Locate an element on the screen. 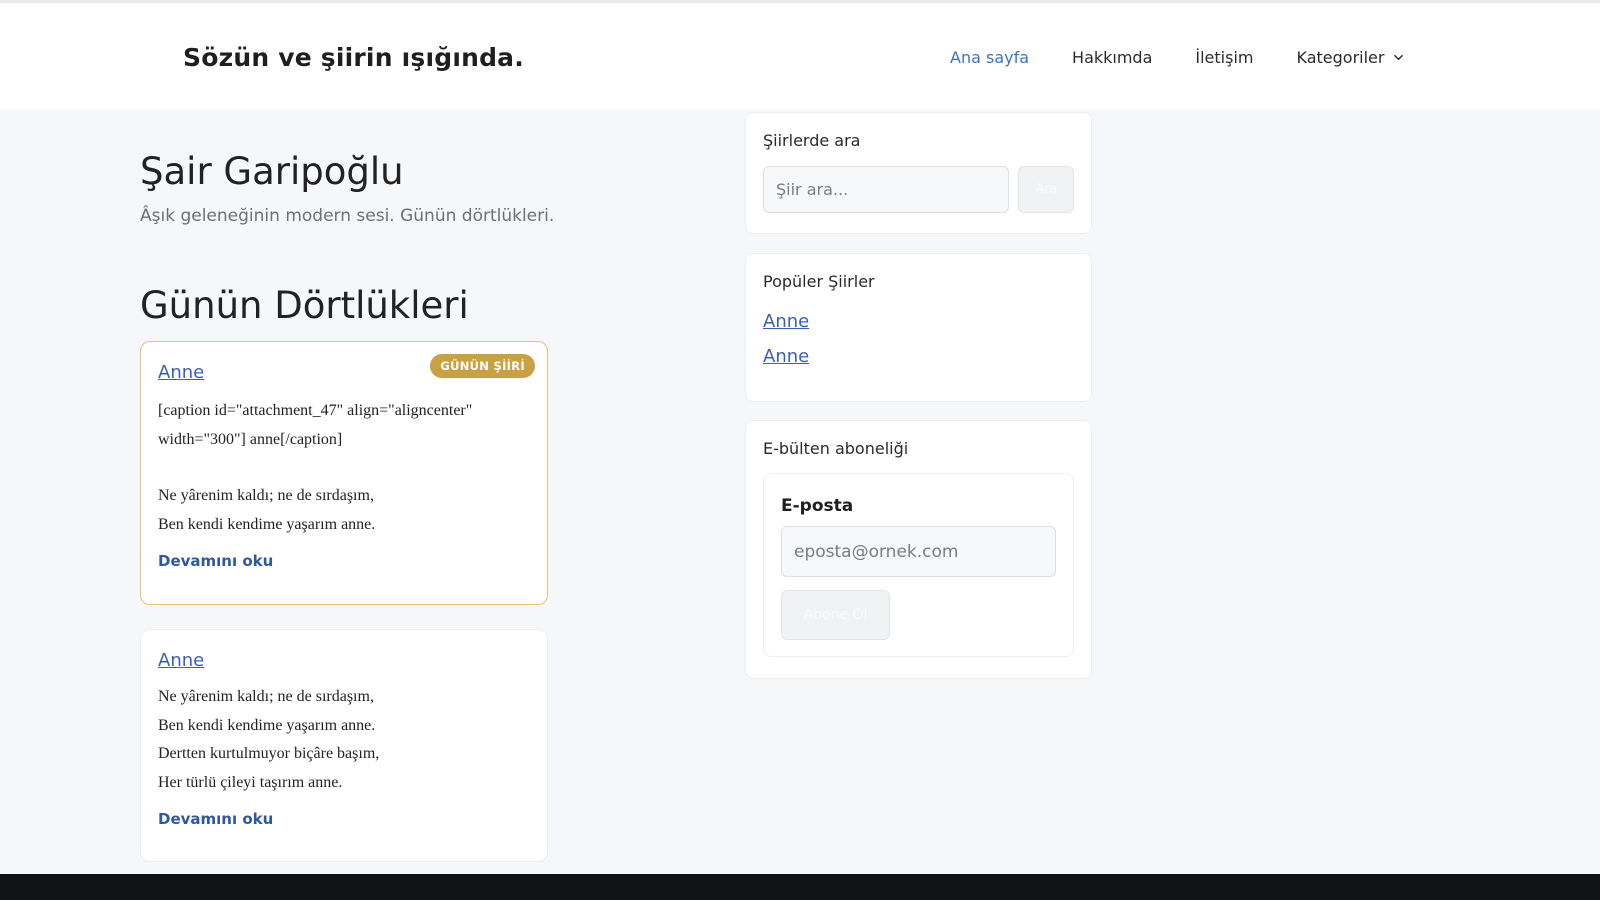  excerpt-line: Dertten kurtulmuyor biçâre başım, is located at coordinates (269, 754).